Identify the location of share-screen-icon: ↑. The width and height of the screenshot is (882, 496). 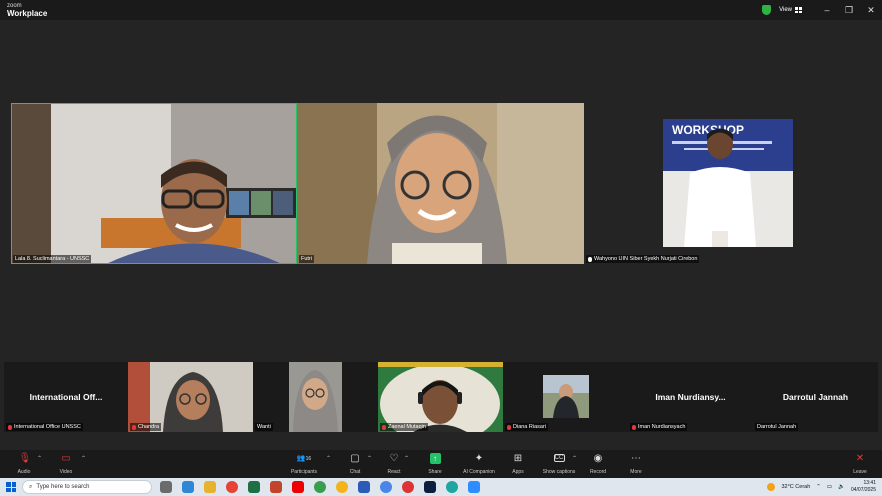
(435, 458).